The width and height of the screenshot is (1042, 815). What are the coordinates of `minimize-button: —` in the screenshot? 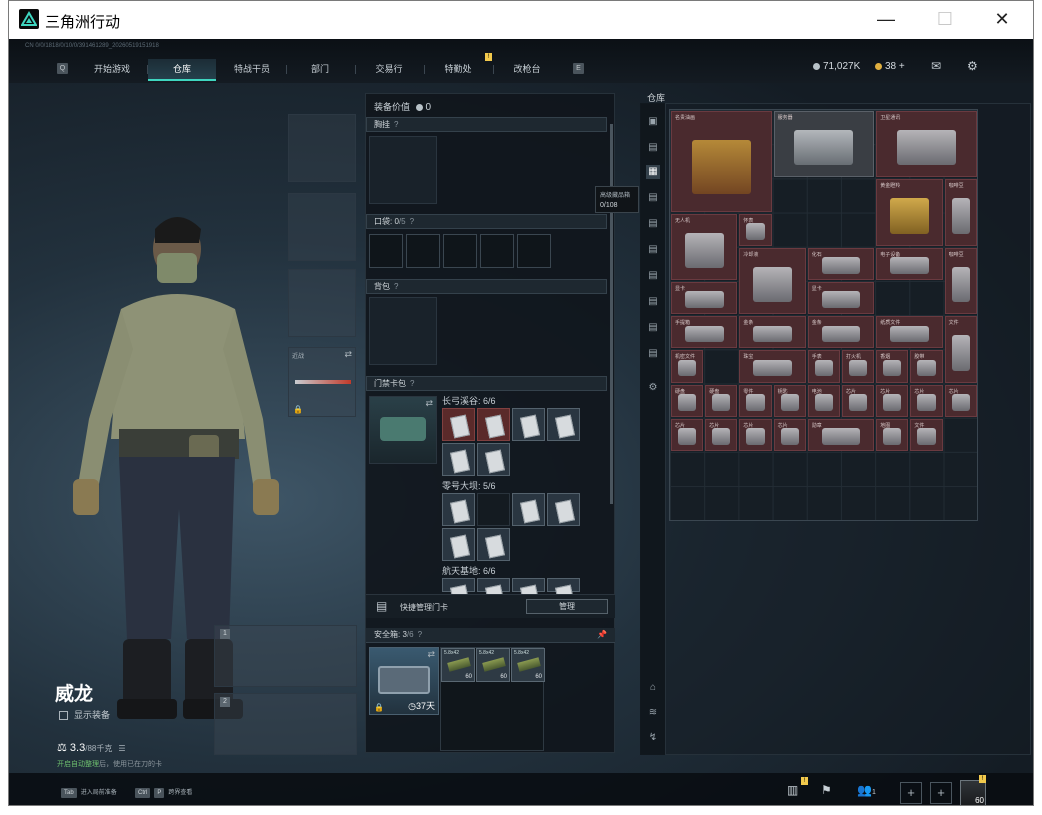 It's located at (886, 20).